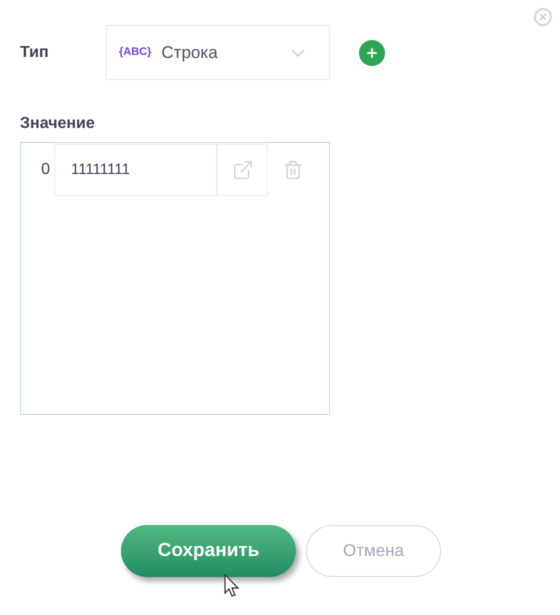  What do you see at coordinates (35, 52) in the screenshot?
I see `type-label: Тип` at bounding box center [35, 52].